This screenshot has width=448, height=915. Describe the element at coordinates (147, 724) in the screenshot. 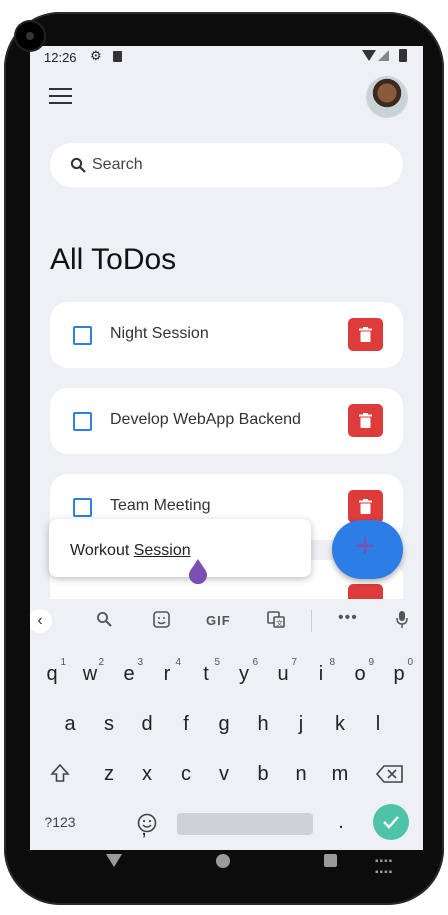

I see `key-d: d` at that location.